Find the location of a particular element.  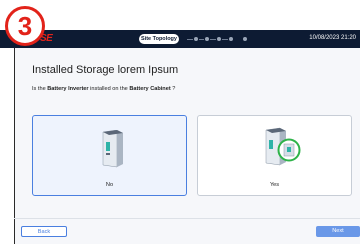

option-card-no: No is located at coordinates (109, 155).